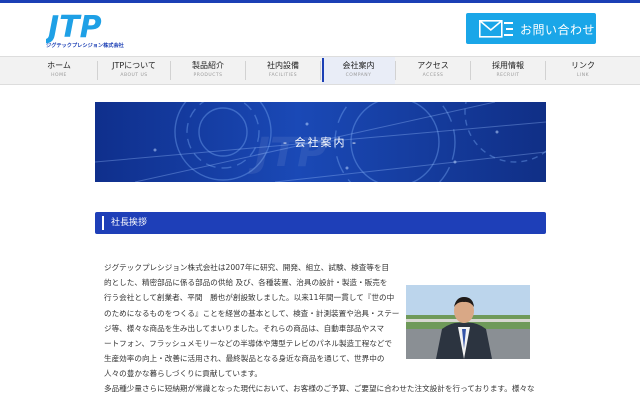 The width and height of the screenshot is (640, 400). What do you see at coordinates (252, 313) in the screenshot?
I see `greeting-line: のためになるものをつくる』ことを経営の基本として、検査・計測装置や治具・ステー` at bounding box center [252, 313].